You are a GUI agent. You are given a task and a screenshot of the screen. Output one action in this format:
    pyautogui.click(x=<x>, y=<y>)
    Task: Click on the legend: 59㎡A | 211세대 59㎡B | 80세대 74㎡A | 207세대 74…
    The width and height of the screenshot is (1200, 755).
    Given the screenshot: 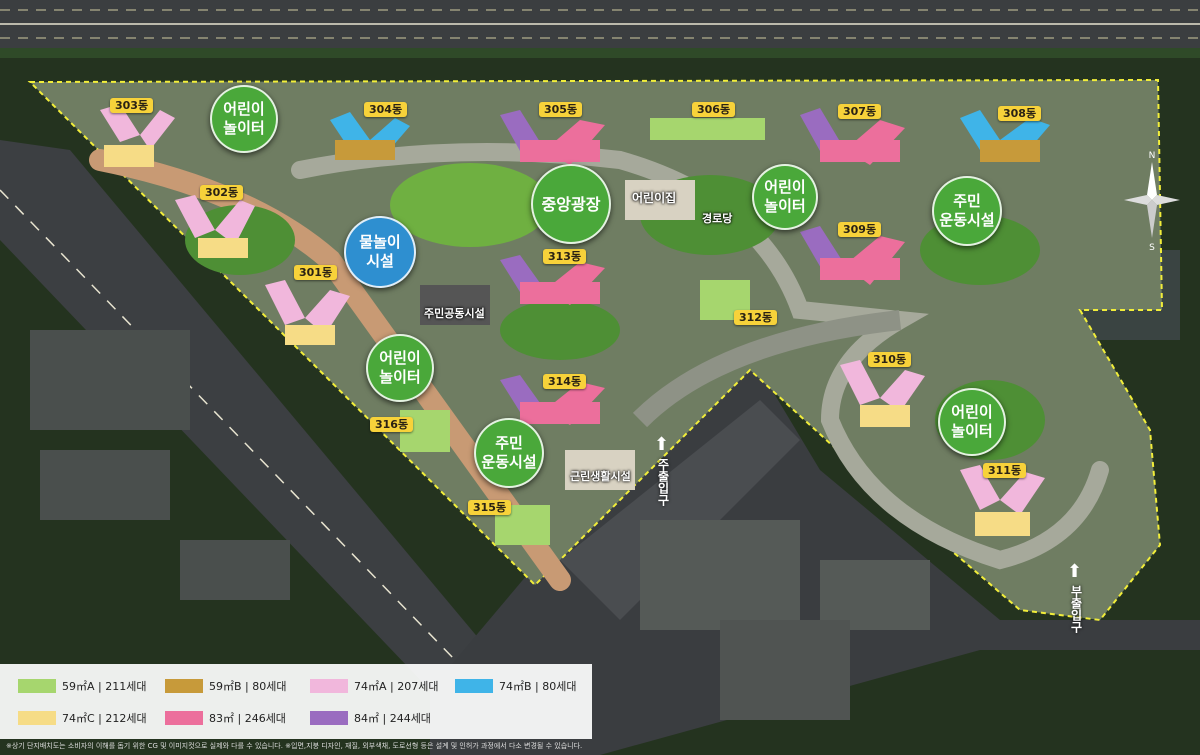 What is the action you would take?
    pyautogui.click(x=296, y=701)
    